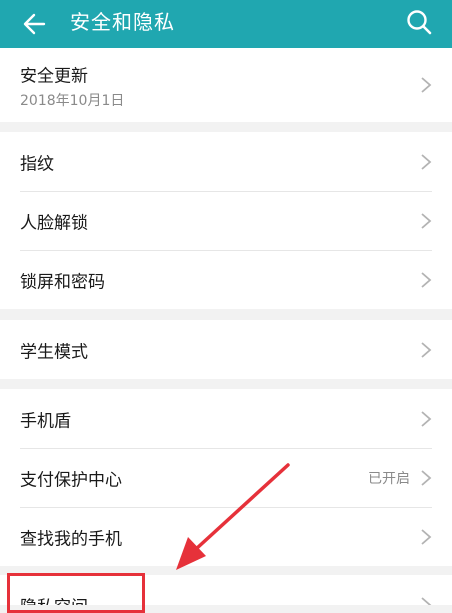  I want to click on status-text: 已开启, so click(389, 478).